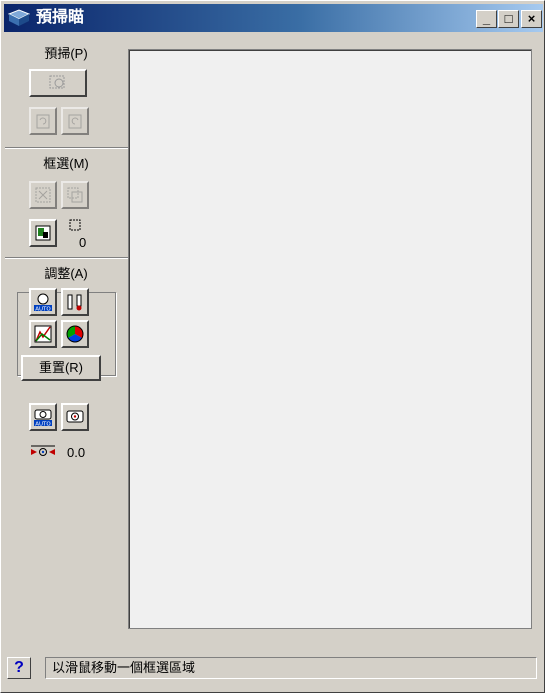 Image resolution: width=545 pixels, height=693 pixels. I want to click on rotate-right-icon, so click(75, 121).